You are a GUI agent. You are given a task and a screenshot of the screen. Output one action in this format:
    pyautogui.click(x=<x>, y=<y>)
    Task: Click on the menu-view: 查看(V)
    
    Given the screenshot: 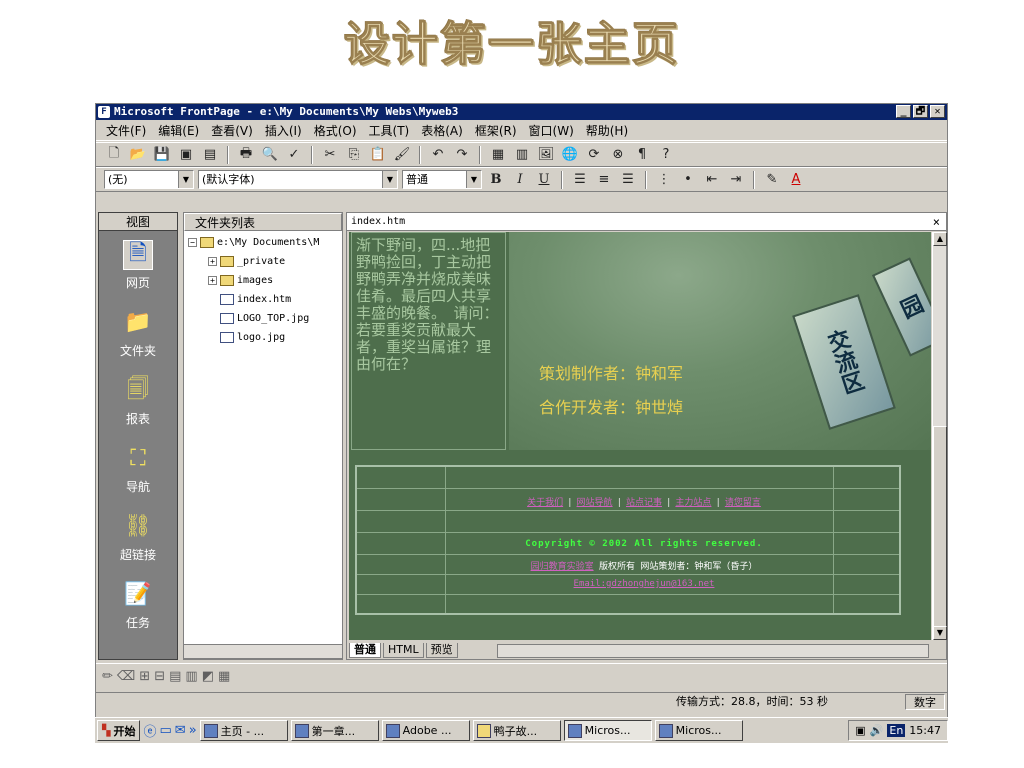 What is the action you would take?
    pyautogui.click(x=232, y=130)
    